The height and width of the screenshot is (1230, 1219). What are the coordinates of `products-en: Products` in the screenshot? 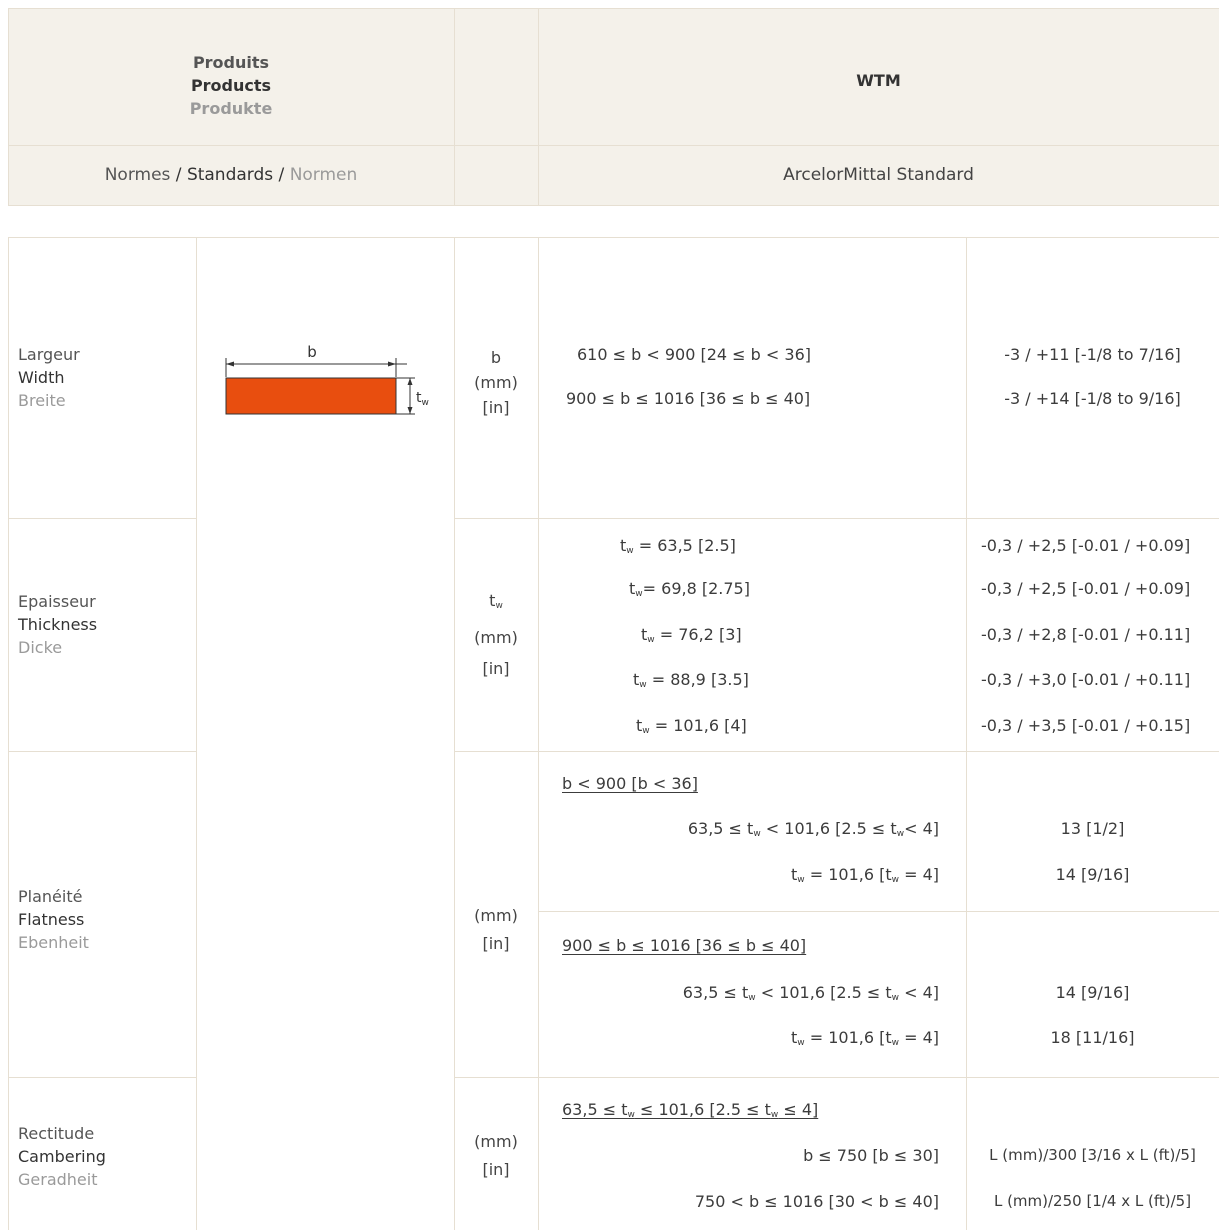 It's located at (231, 85).